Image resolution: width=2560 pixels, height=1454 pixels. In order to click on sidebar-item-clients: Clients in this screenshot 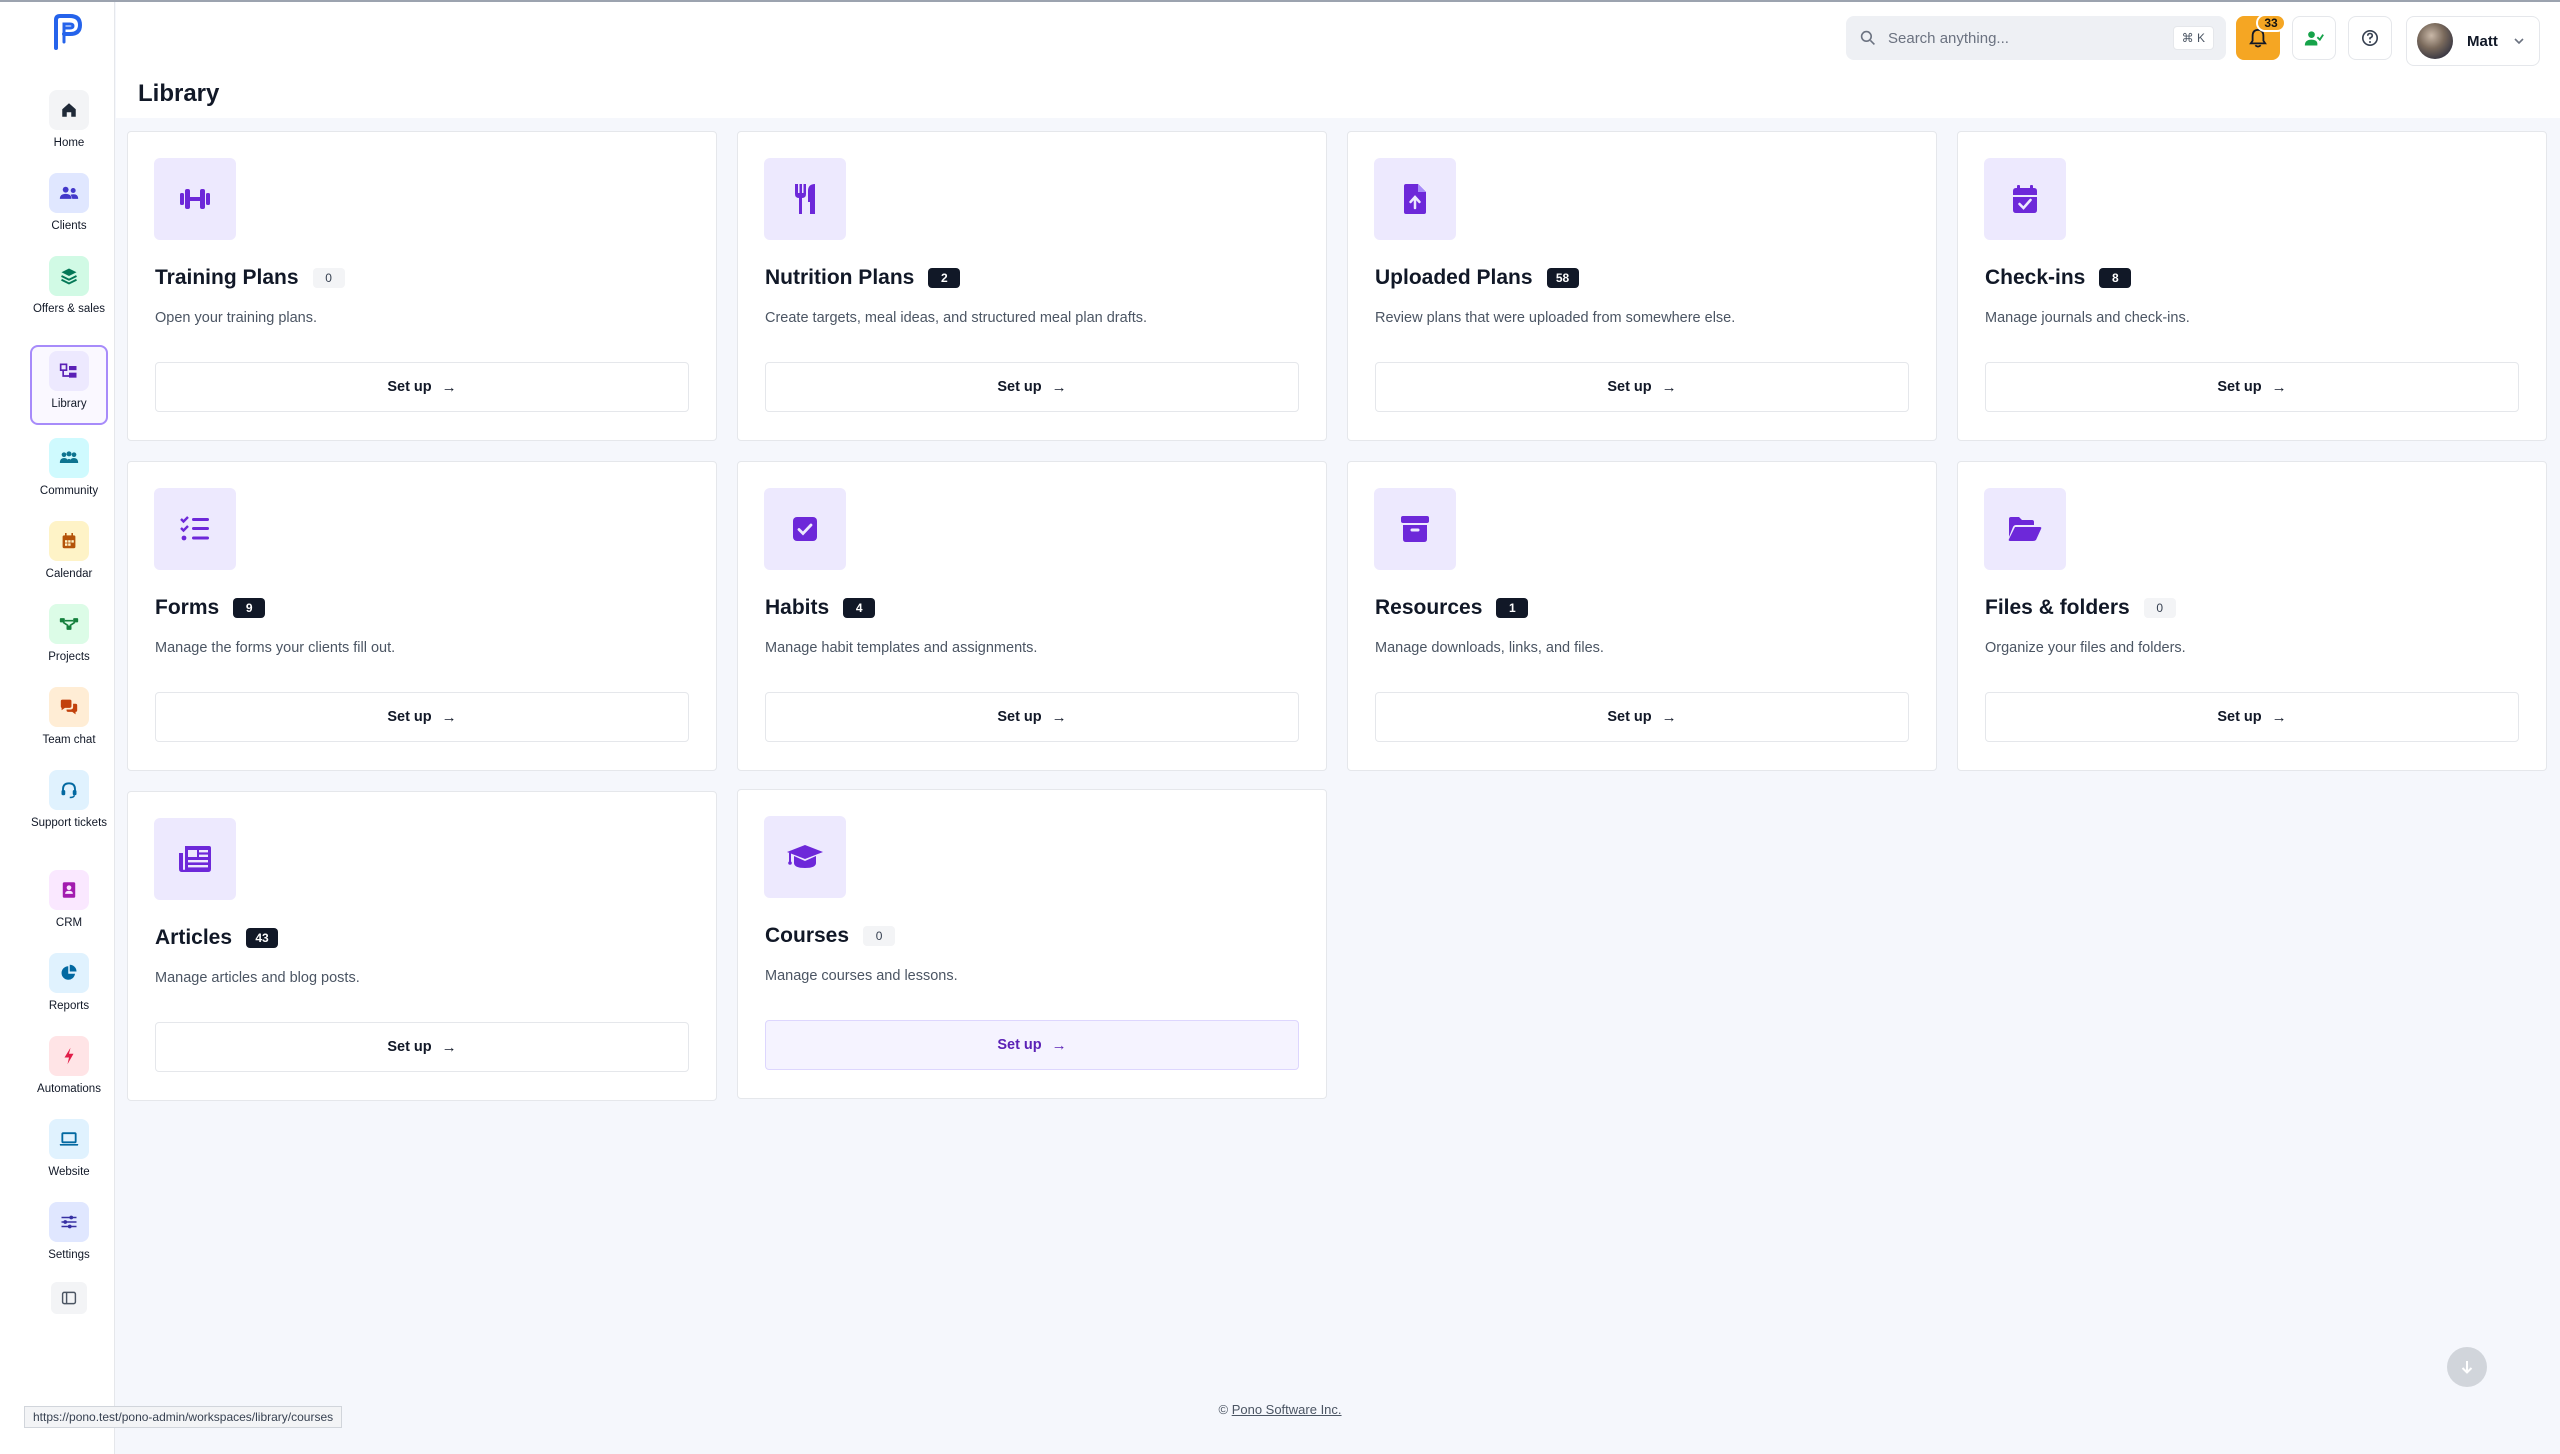, I will do `click(69, 208)`.